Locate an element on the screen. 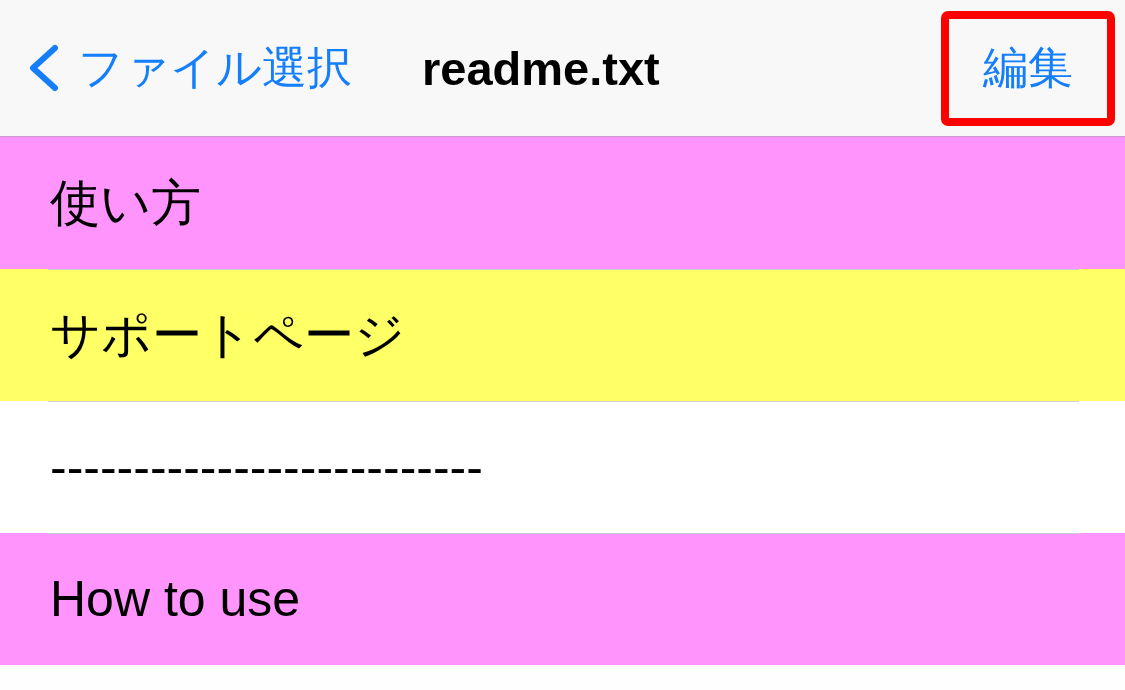  edit-button: 編集 is located at coordinates (1028, 68).